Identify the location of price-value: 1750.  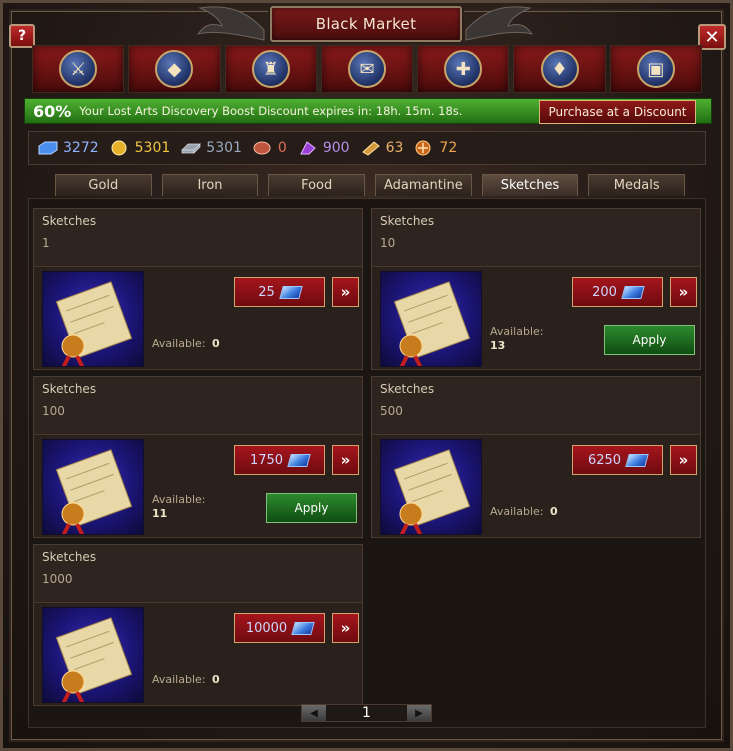
(266, 460).